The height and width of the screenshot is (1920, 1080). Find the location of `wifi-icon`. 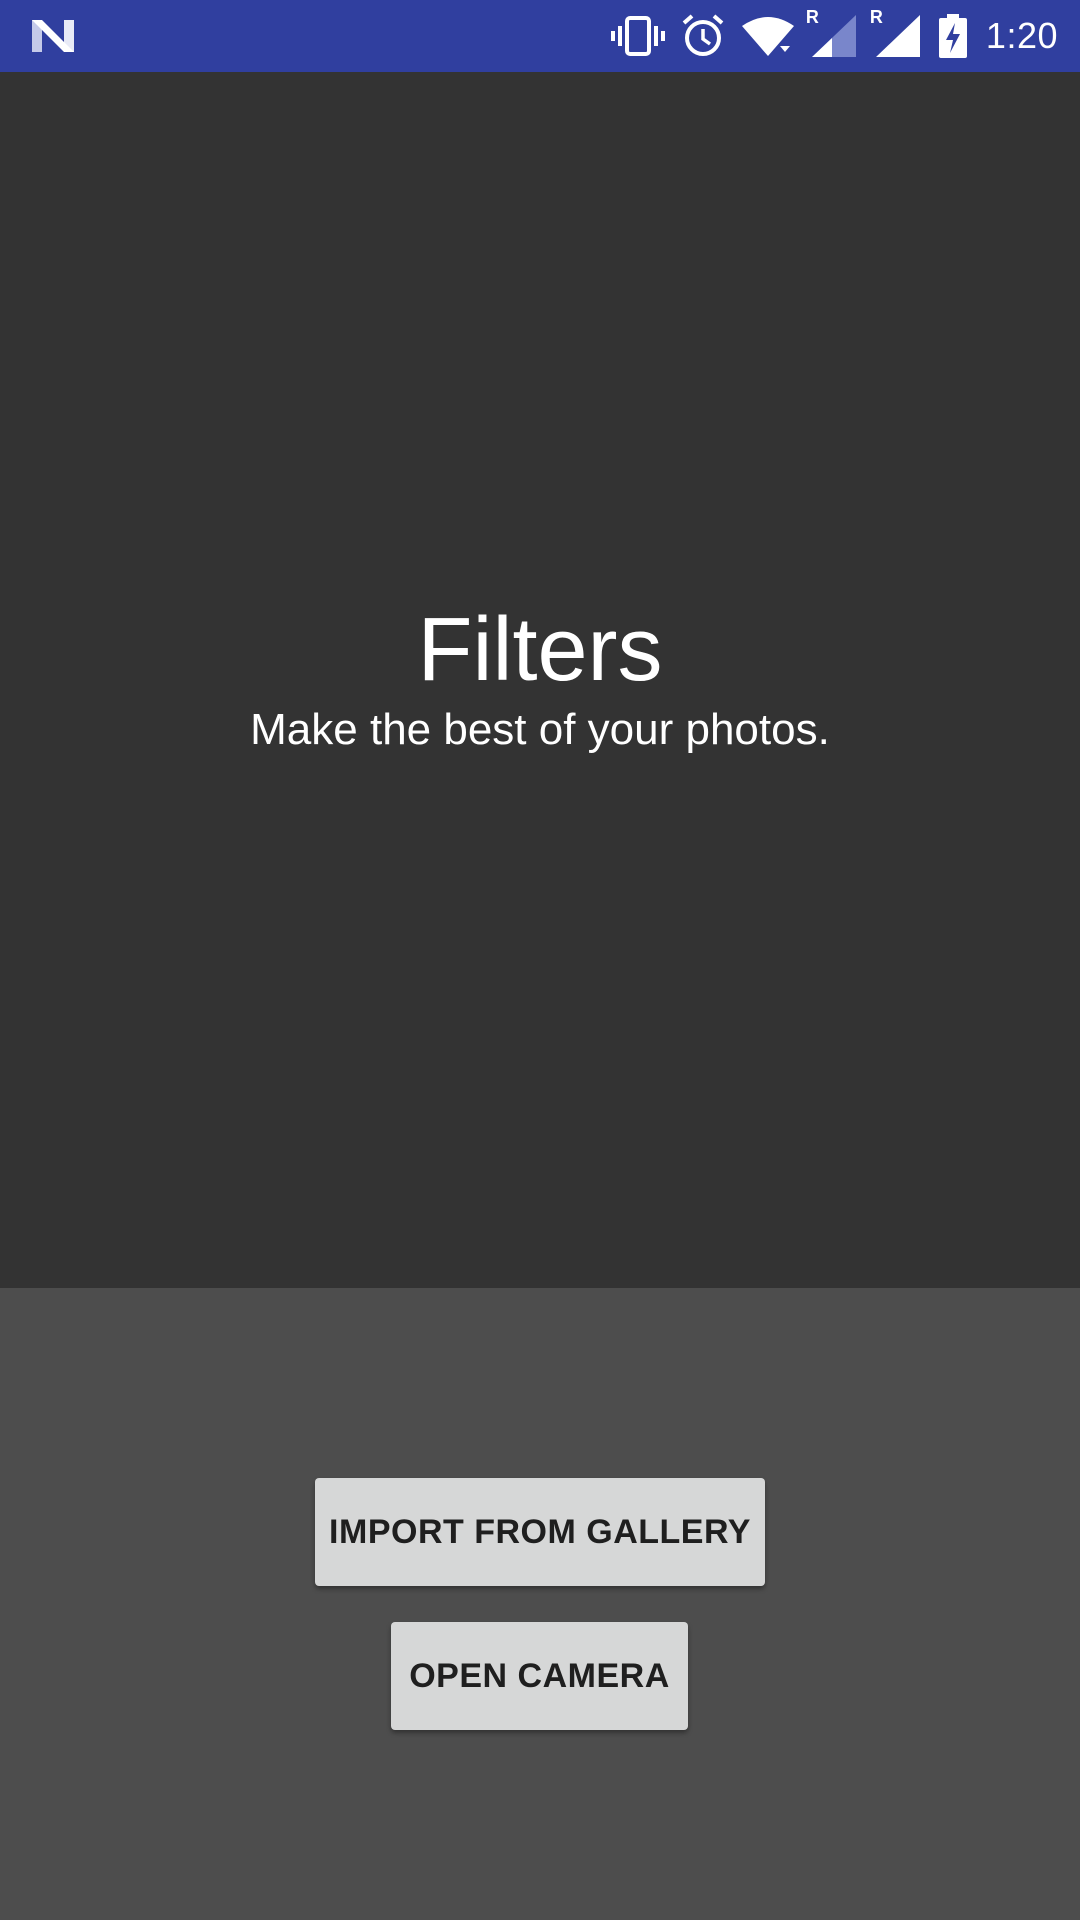

wifi-icon is located at coordinates (768, 36).